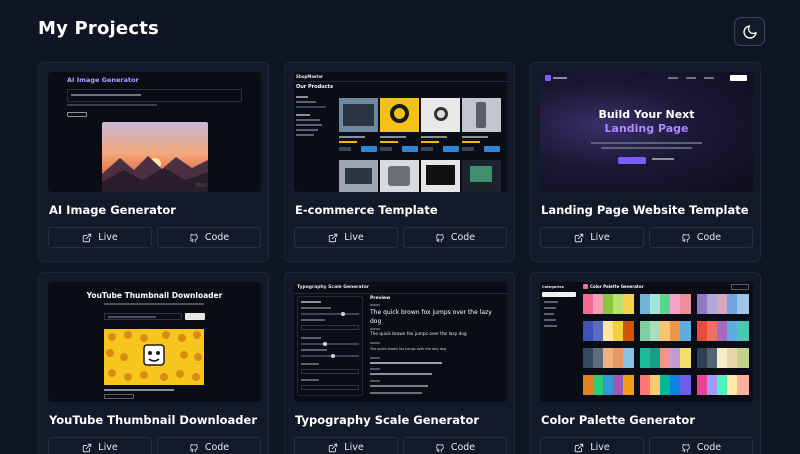 This screenshot has width=800, height=454. I want to click on palette-swatch-grid, so click(666, 344).